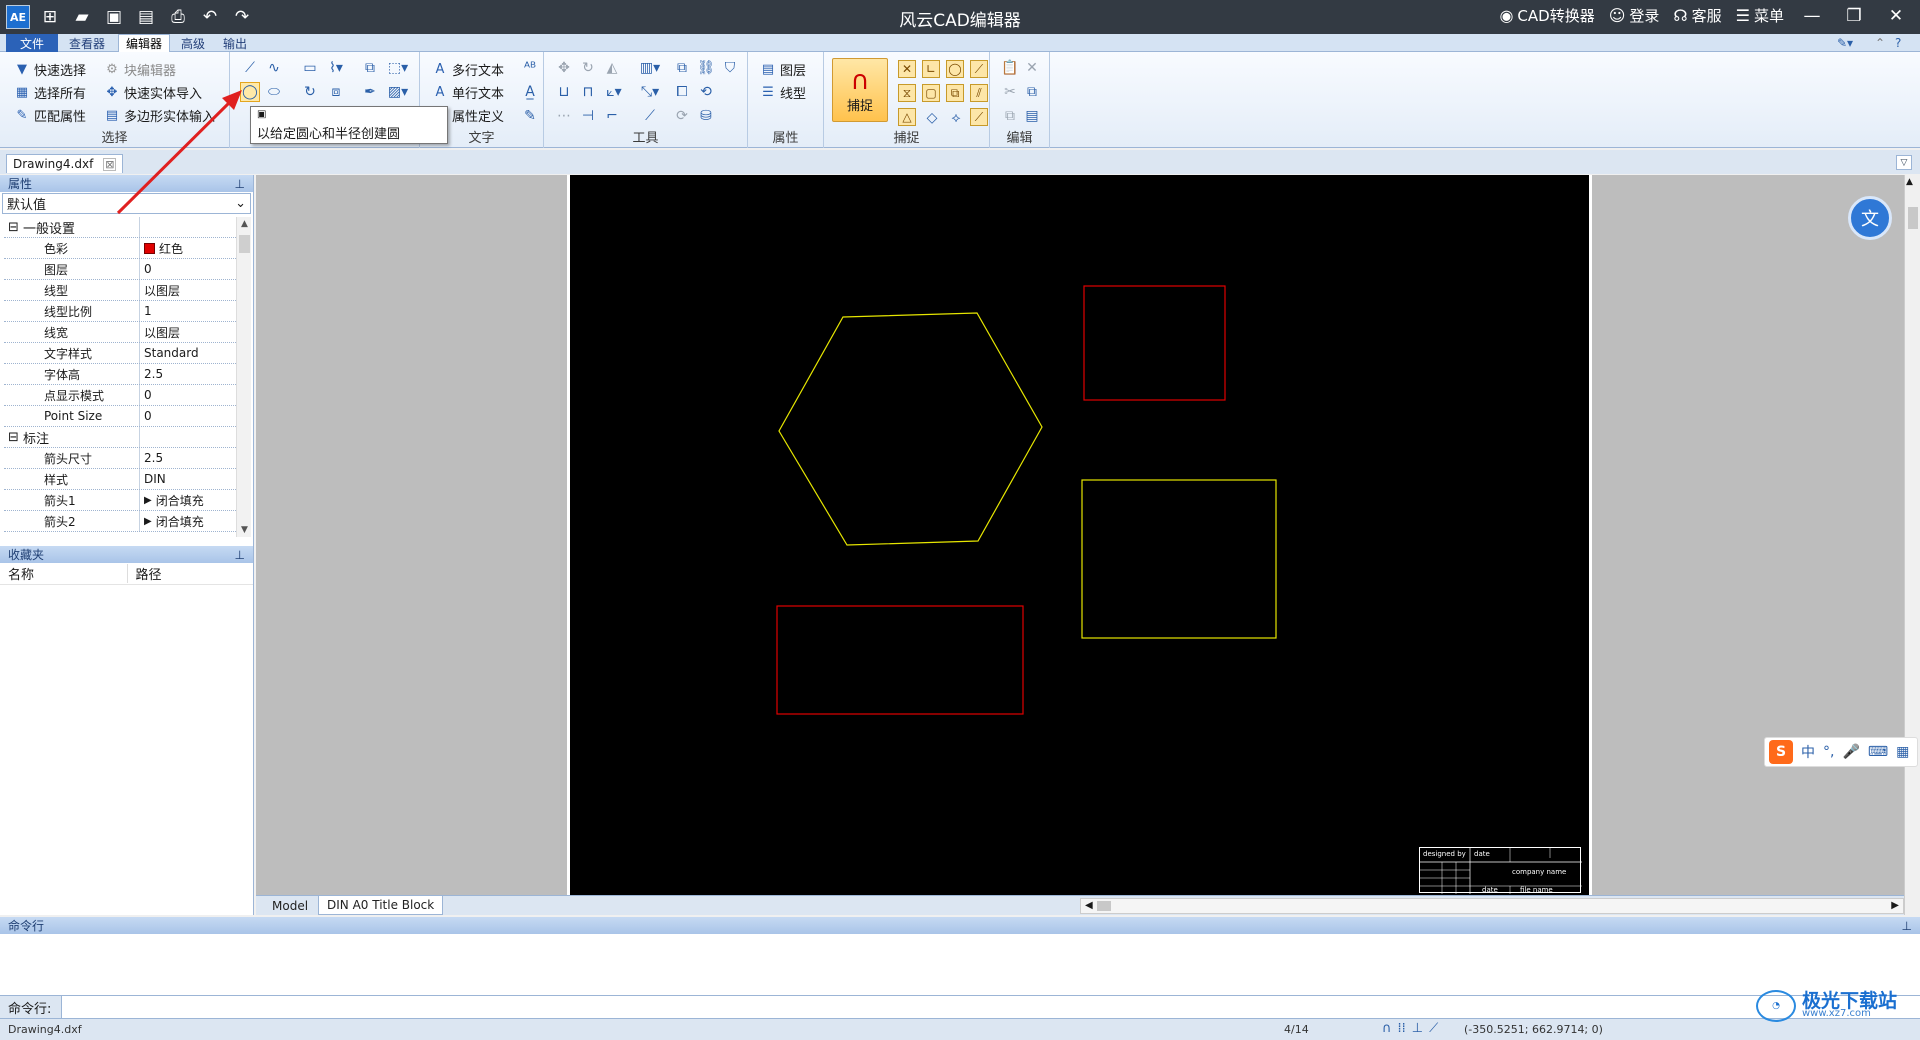 The width and height of the screenshot is (1920, 1040). What do you see at coordinates (1895, 905) in the screenshot?
I see `scroll-right-icon: ▶` at bounding box center [1895, 905].